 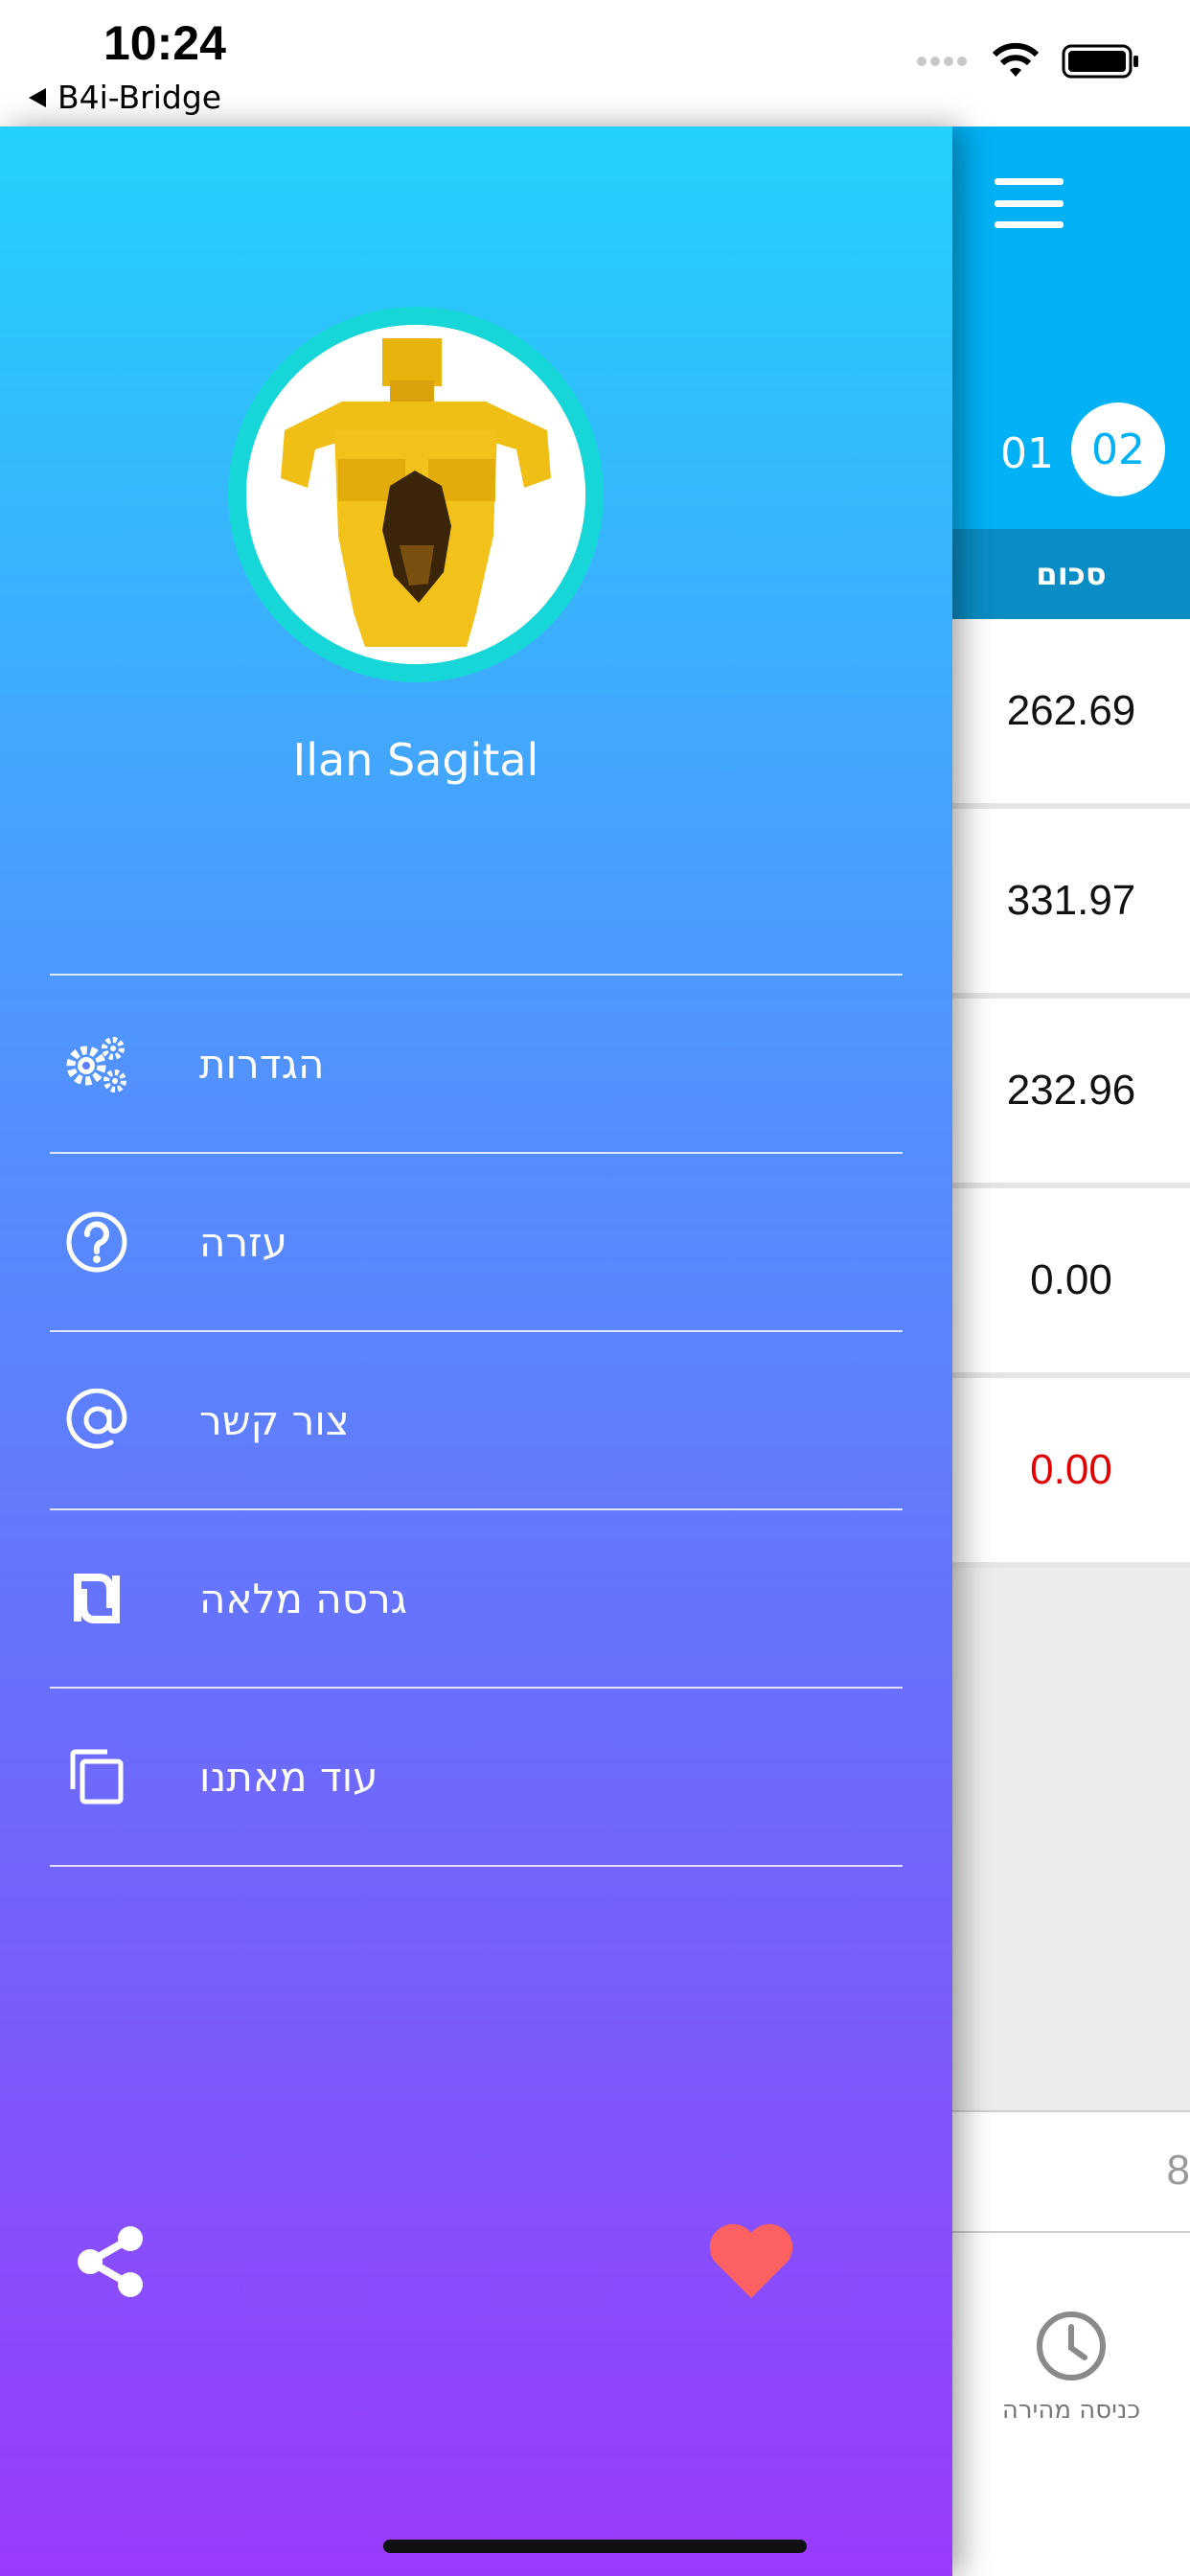 What do you see at coordinates (38, 97) in the screenshot?
I see `back-arrow-icon` at bounding box center [38, 97].